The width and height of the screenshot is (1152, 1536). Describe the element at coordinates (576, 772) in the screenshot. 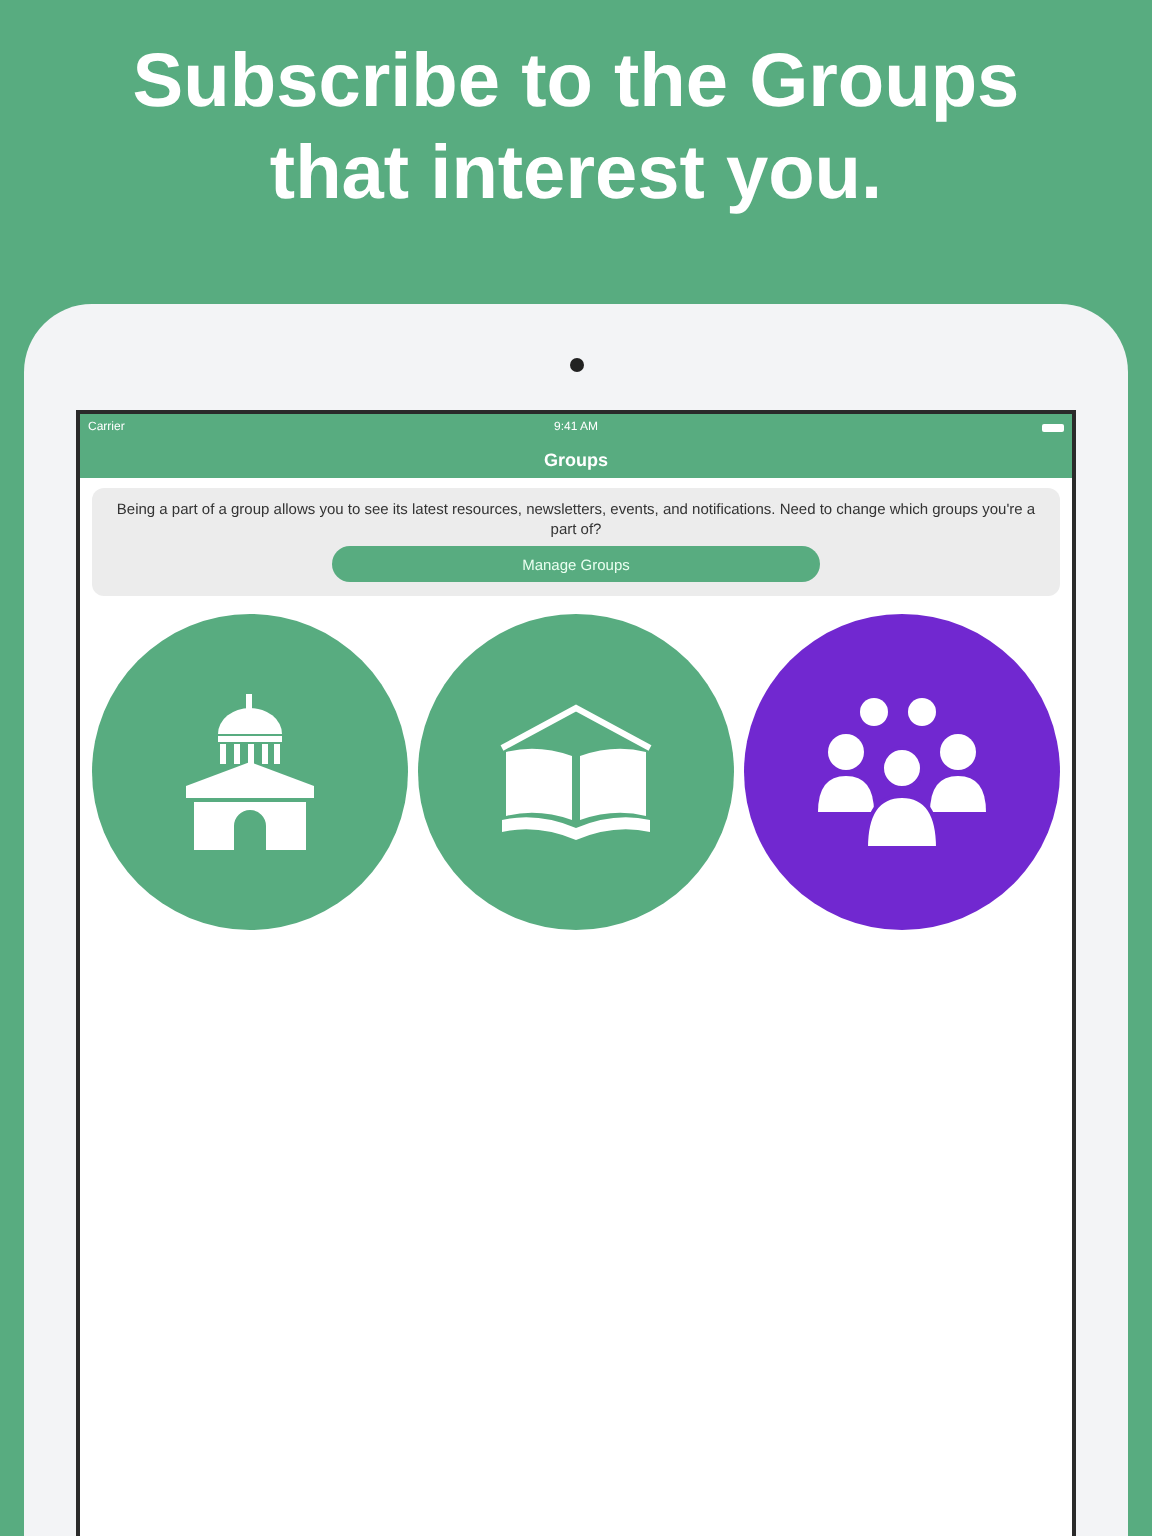

I see `book-icon` at that location.